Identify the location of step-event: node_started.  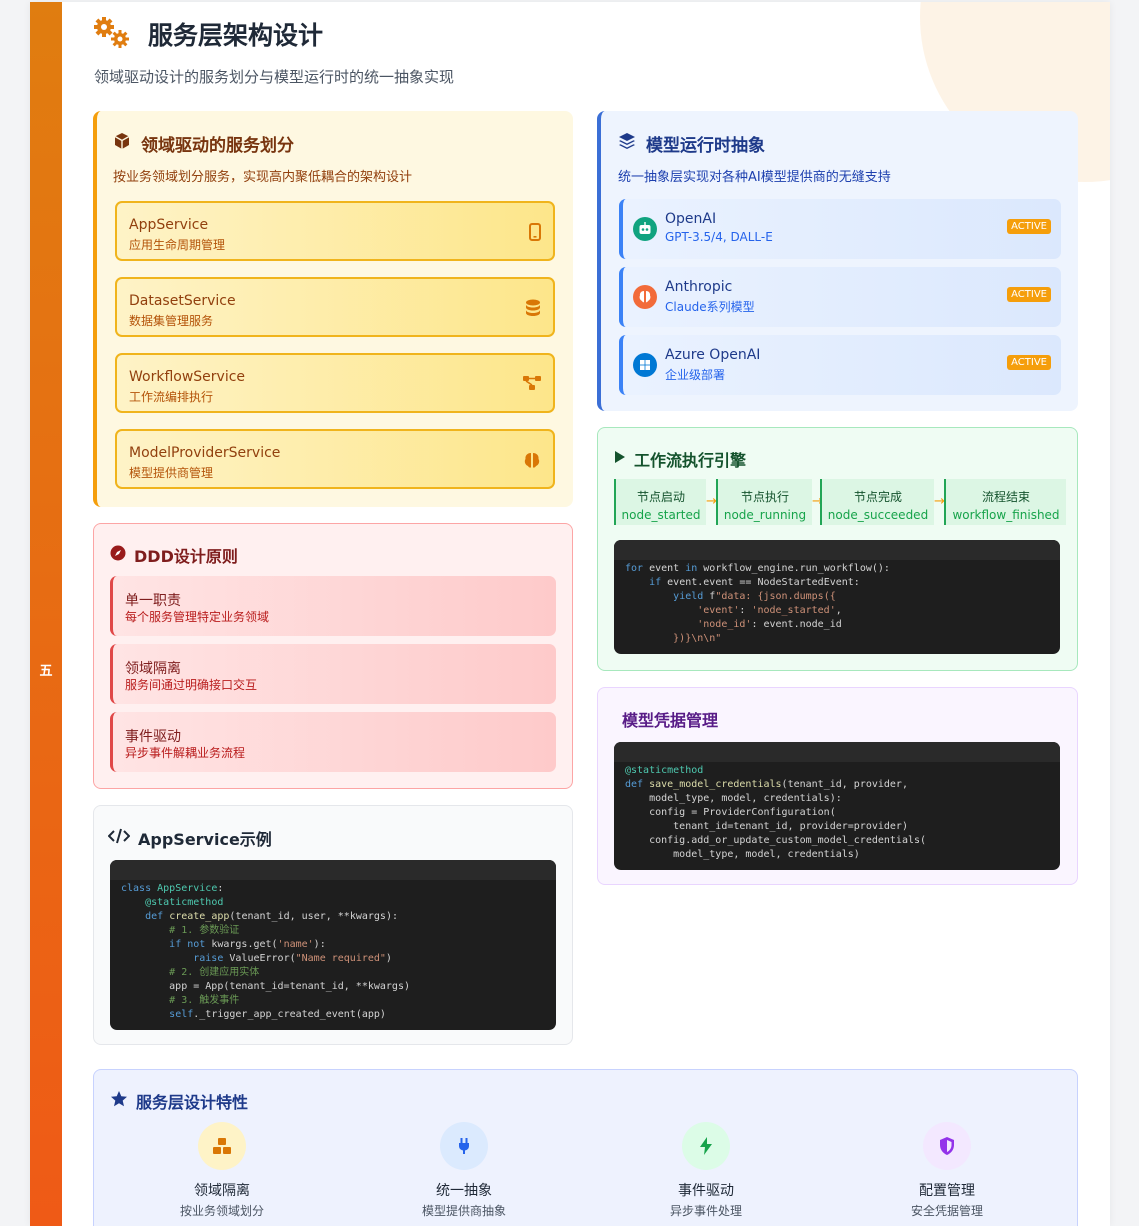
(661, 515).